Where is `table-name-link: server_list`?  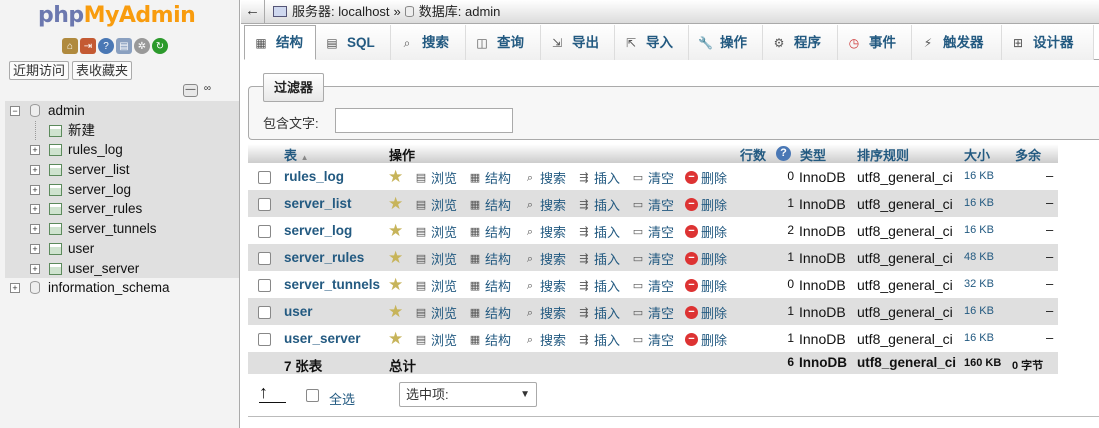
table-name-link: server_list is located at coordinates (318, 203).